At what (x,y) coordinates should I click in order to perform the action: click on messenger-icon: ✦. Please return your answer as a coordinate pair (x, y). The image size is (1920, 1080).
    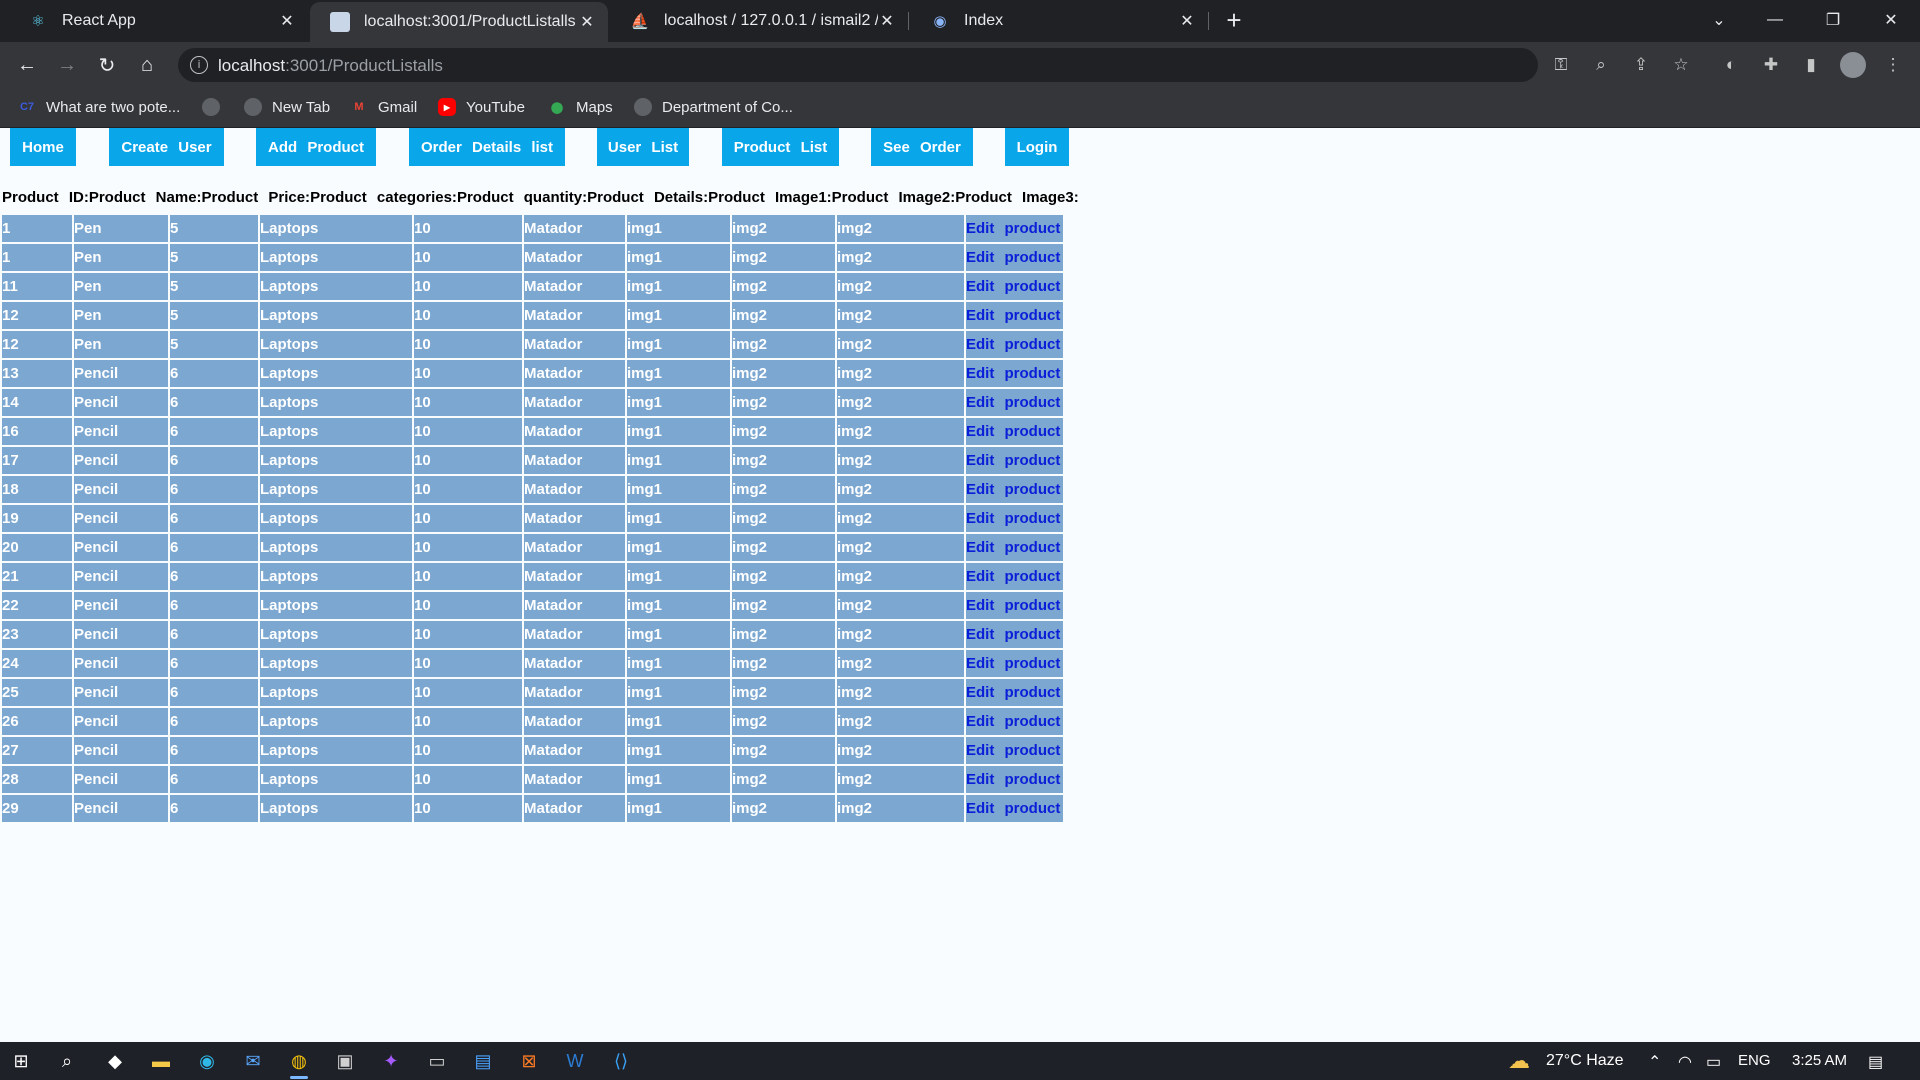
    Looking at the image, I should click on (391, 1061).